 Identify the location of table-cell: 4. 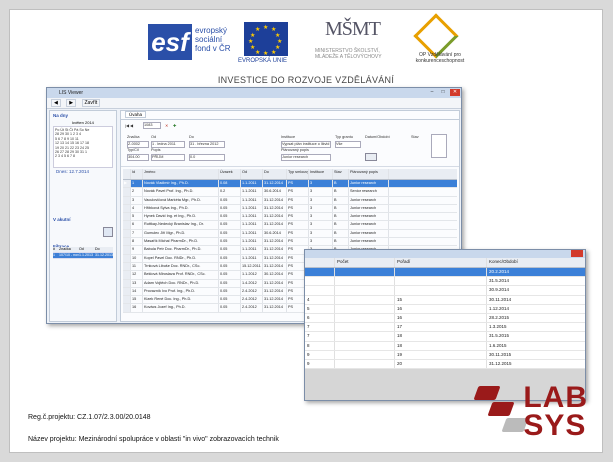
(137, 208).